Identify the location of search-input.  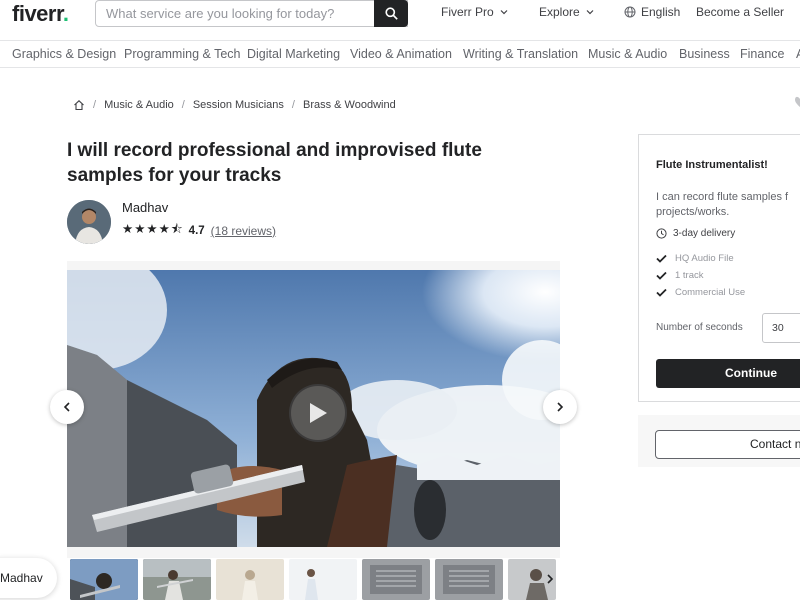
(251, 13).